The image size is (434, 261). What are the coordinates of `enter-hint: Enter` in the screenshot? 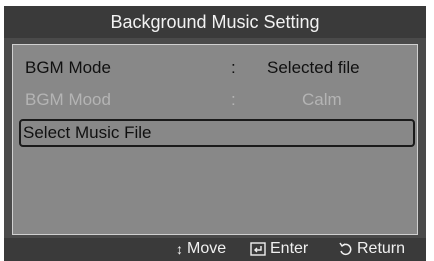 It's located at (279, 249).